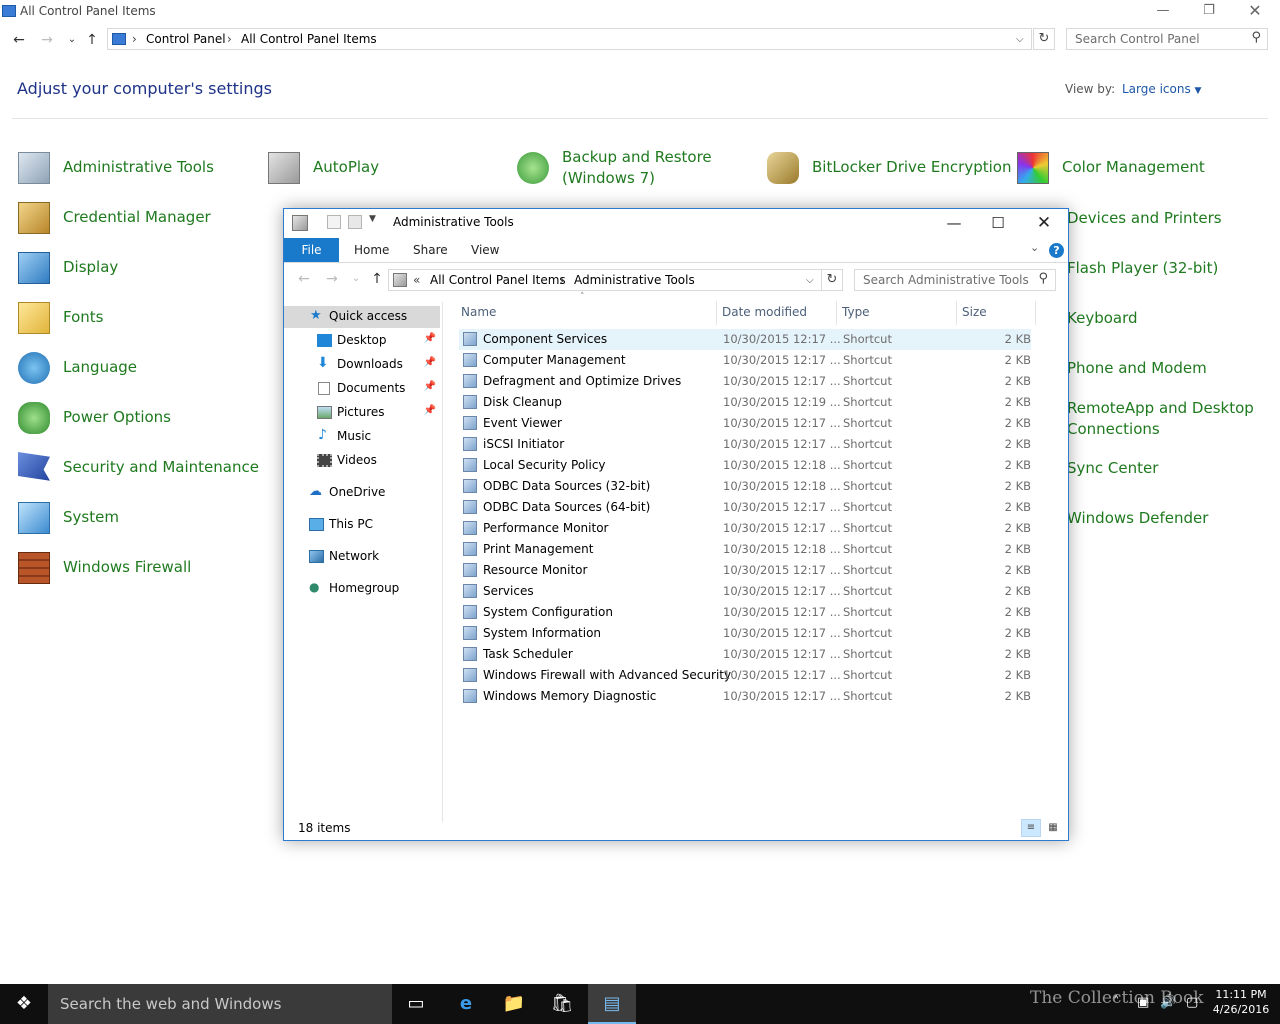 Image resolution: width=1280 pixels, height=1024 pixels. What do you see at coordinates (356, 279) in the screenshot?
I see `explorer-recent-chevron-icon: ⌄` at bounding box center [356, 279].